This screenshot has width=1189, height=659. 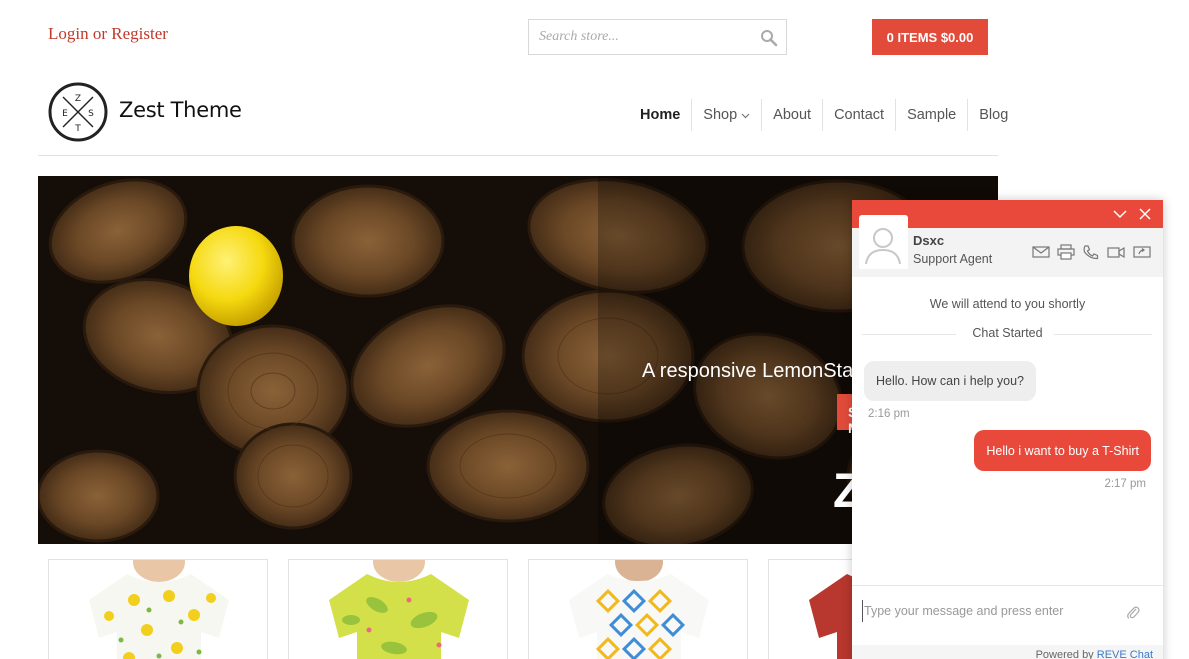 I want to click on nav-label: Contact, so click(x=859, y=115).